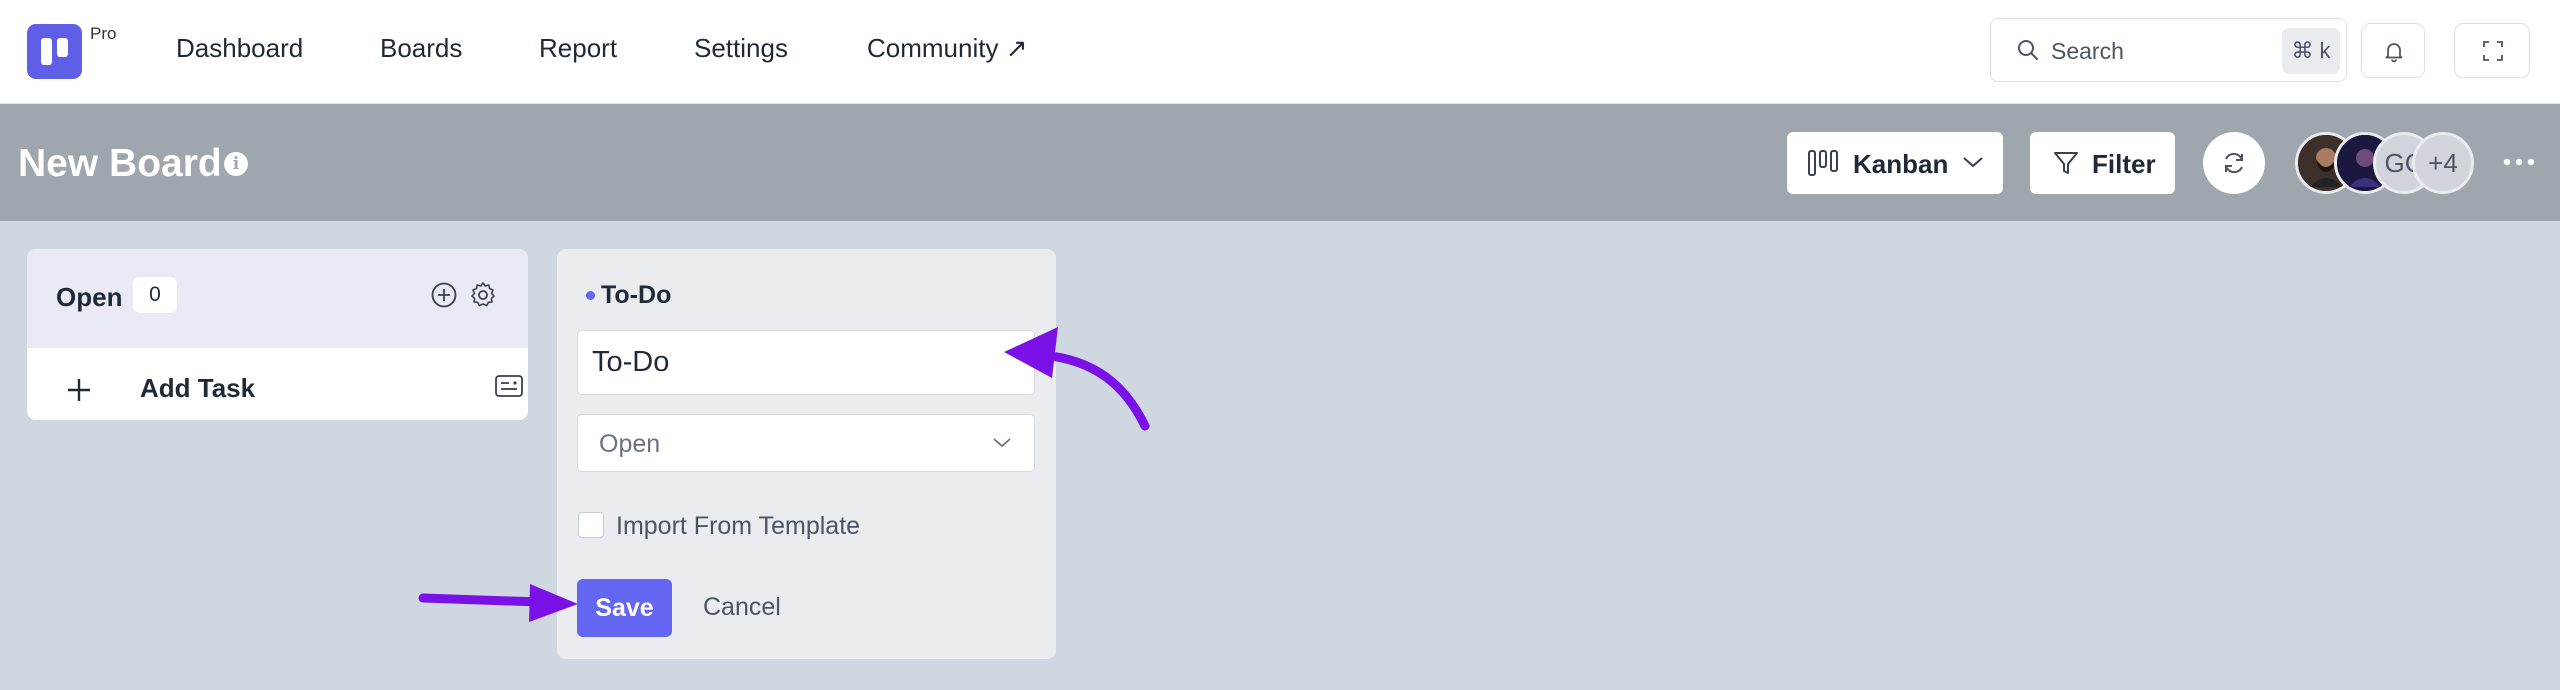 This screenshot has height=690, width=2560. What do you see at coordinates (498, 603) in the screenshot?
I see `arrow-to-save-button` at bounding box center [498, 603].